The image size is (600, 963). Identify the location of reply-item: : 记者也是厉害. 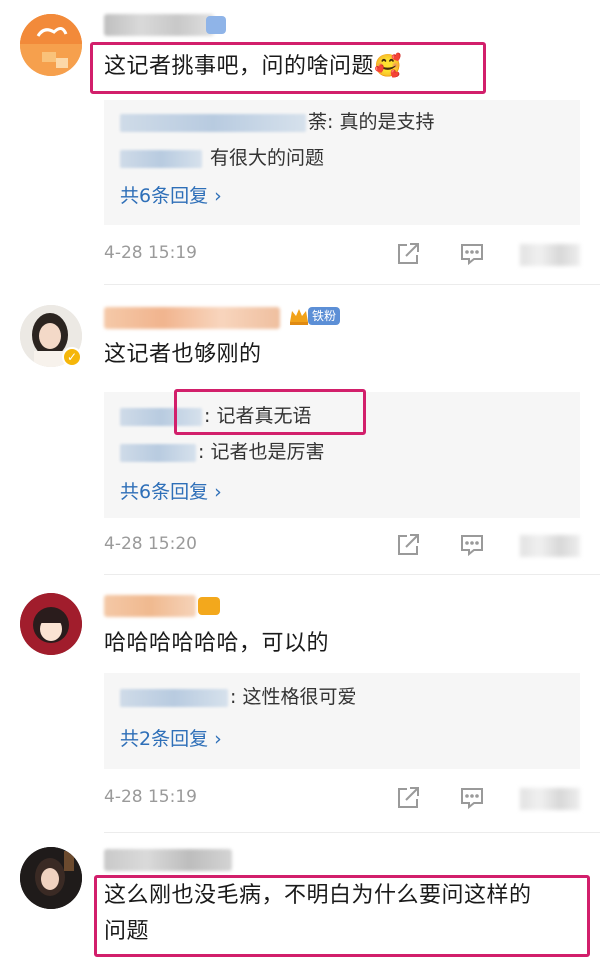
(222, 452).